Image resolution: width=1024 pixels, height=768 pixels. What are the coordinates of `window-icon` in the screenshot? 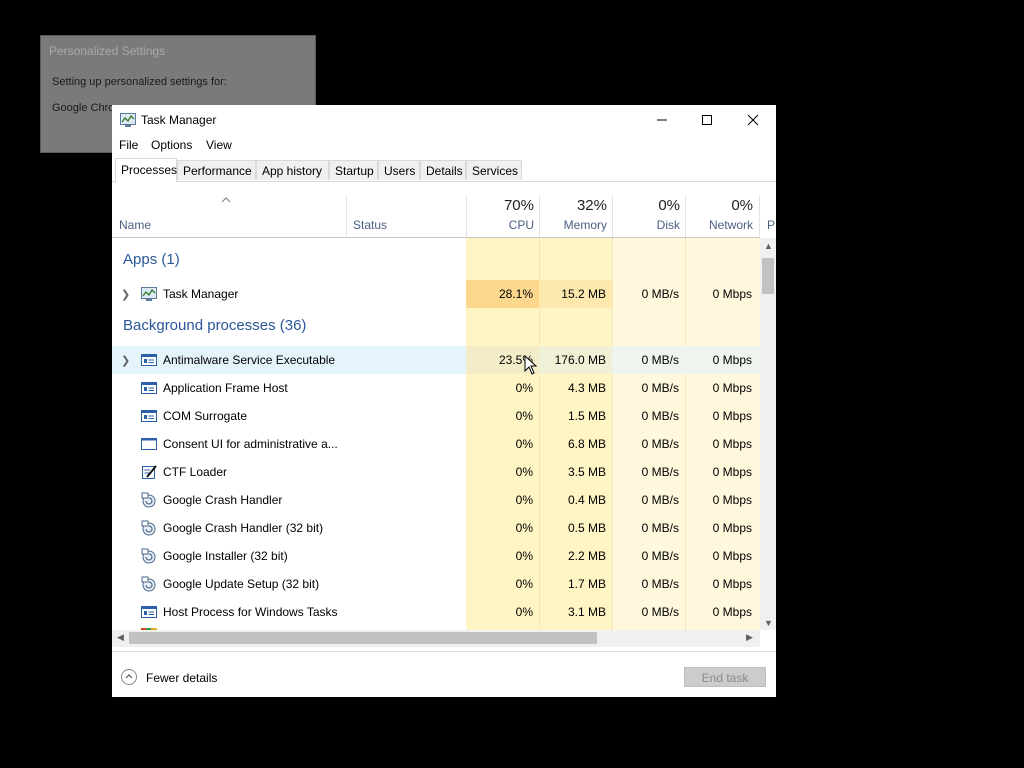 It's located at (149, 444).